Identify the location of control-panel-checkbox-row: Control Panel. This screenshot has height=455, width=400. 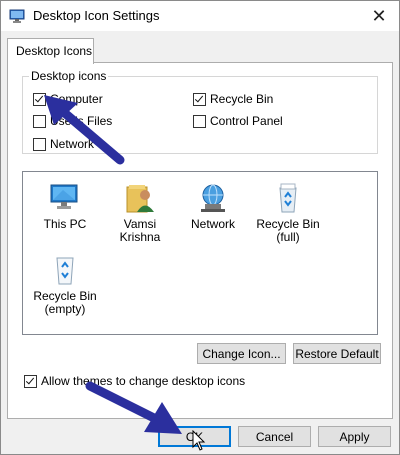
(238, 121).